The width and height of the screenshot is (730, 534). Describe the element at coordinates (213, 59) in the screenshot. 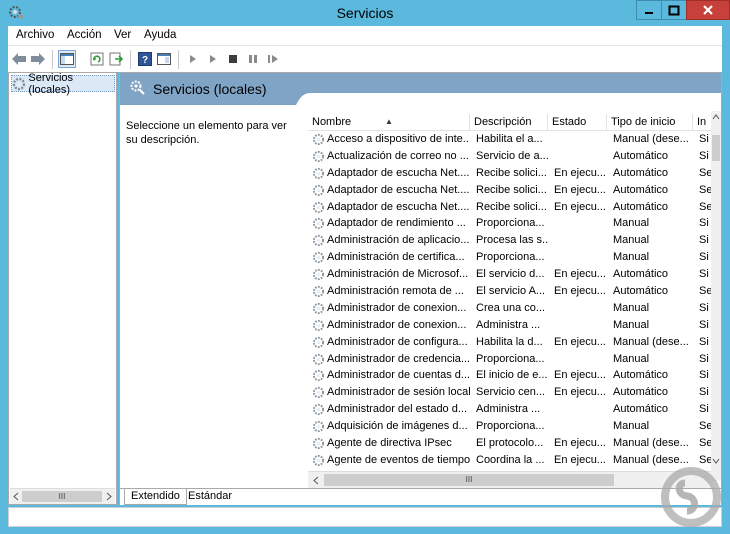

I see `start-service-alt-button` at that location.